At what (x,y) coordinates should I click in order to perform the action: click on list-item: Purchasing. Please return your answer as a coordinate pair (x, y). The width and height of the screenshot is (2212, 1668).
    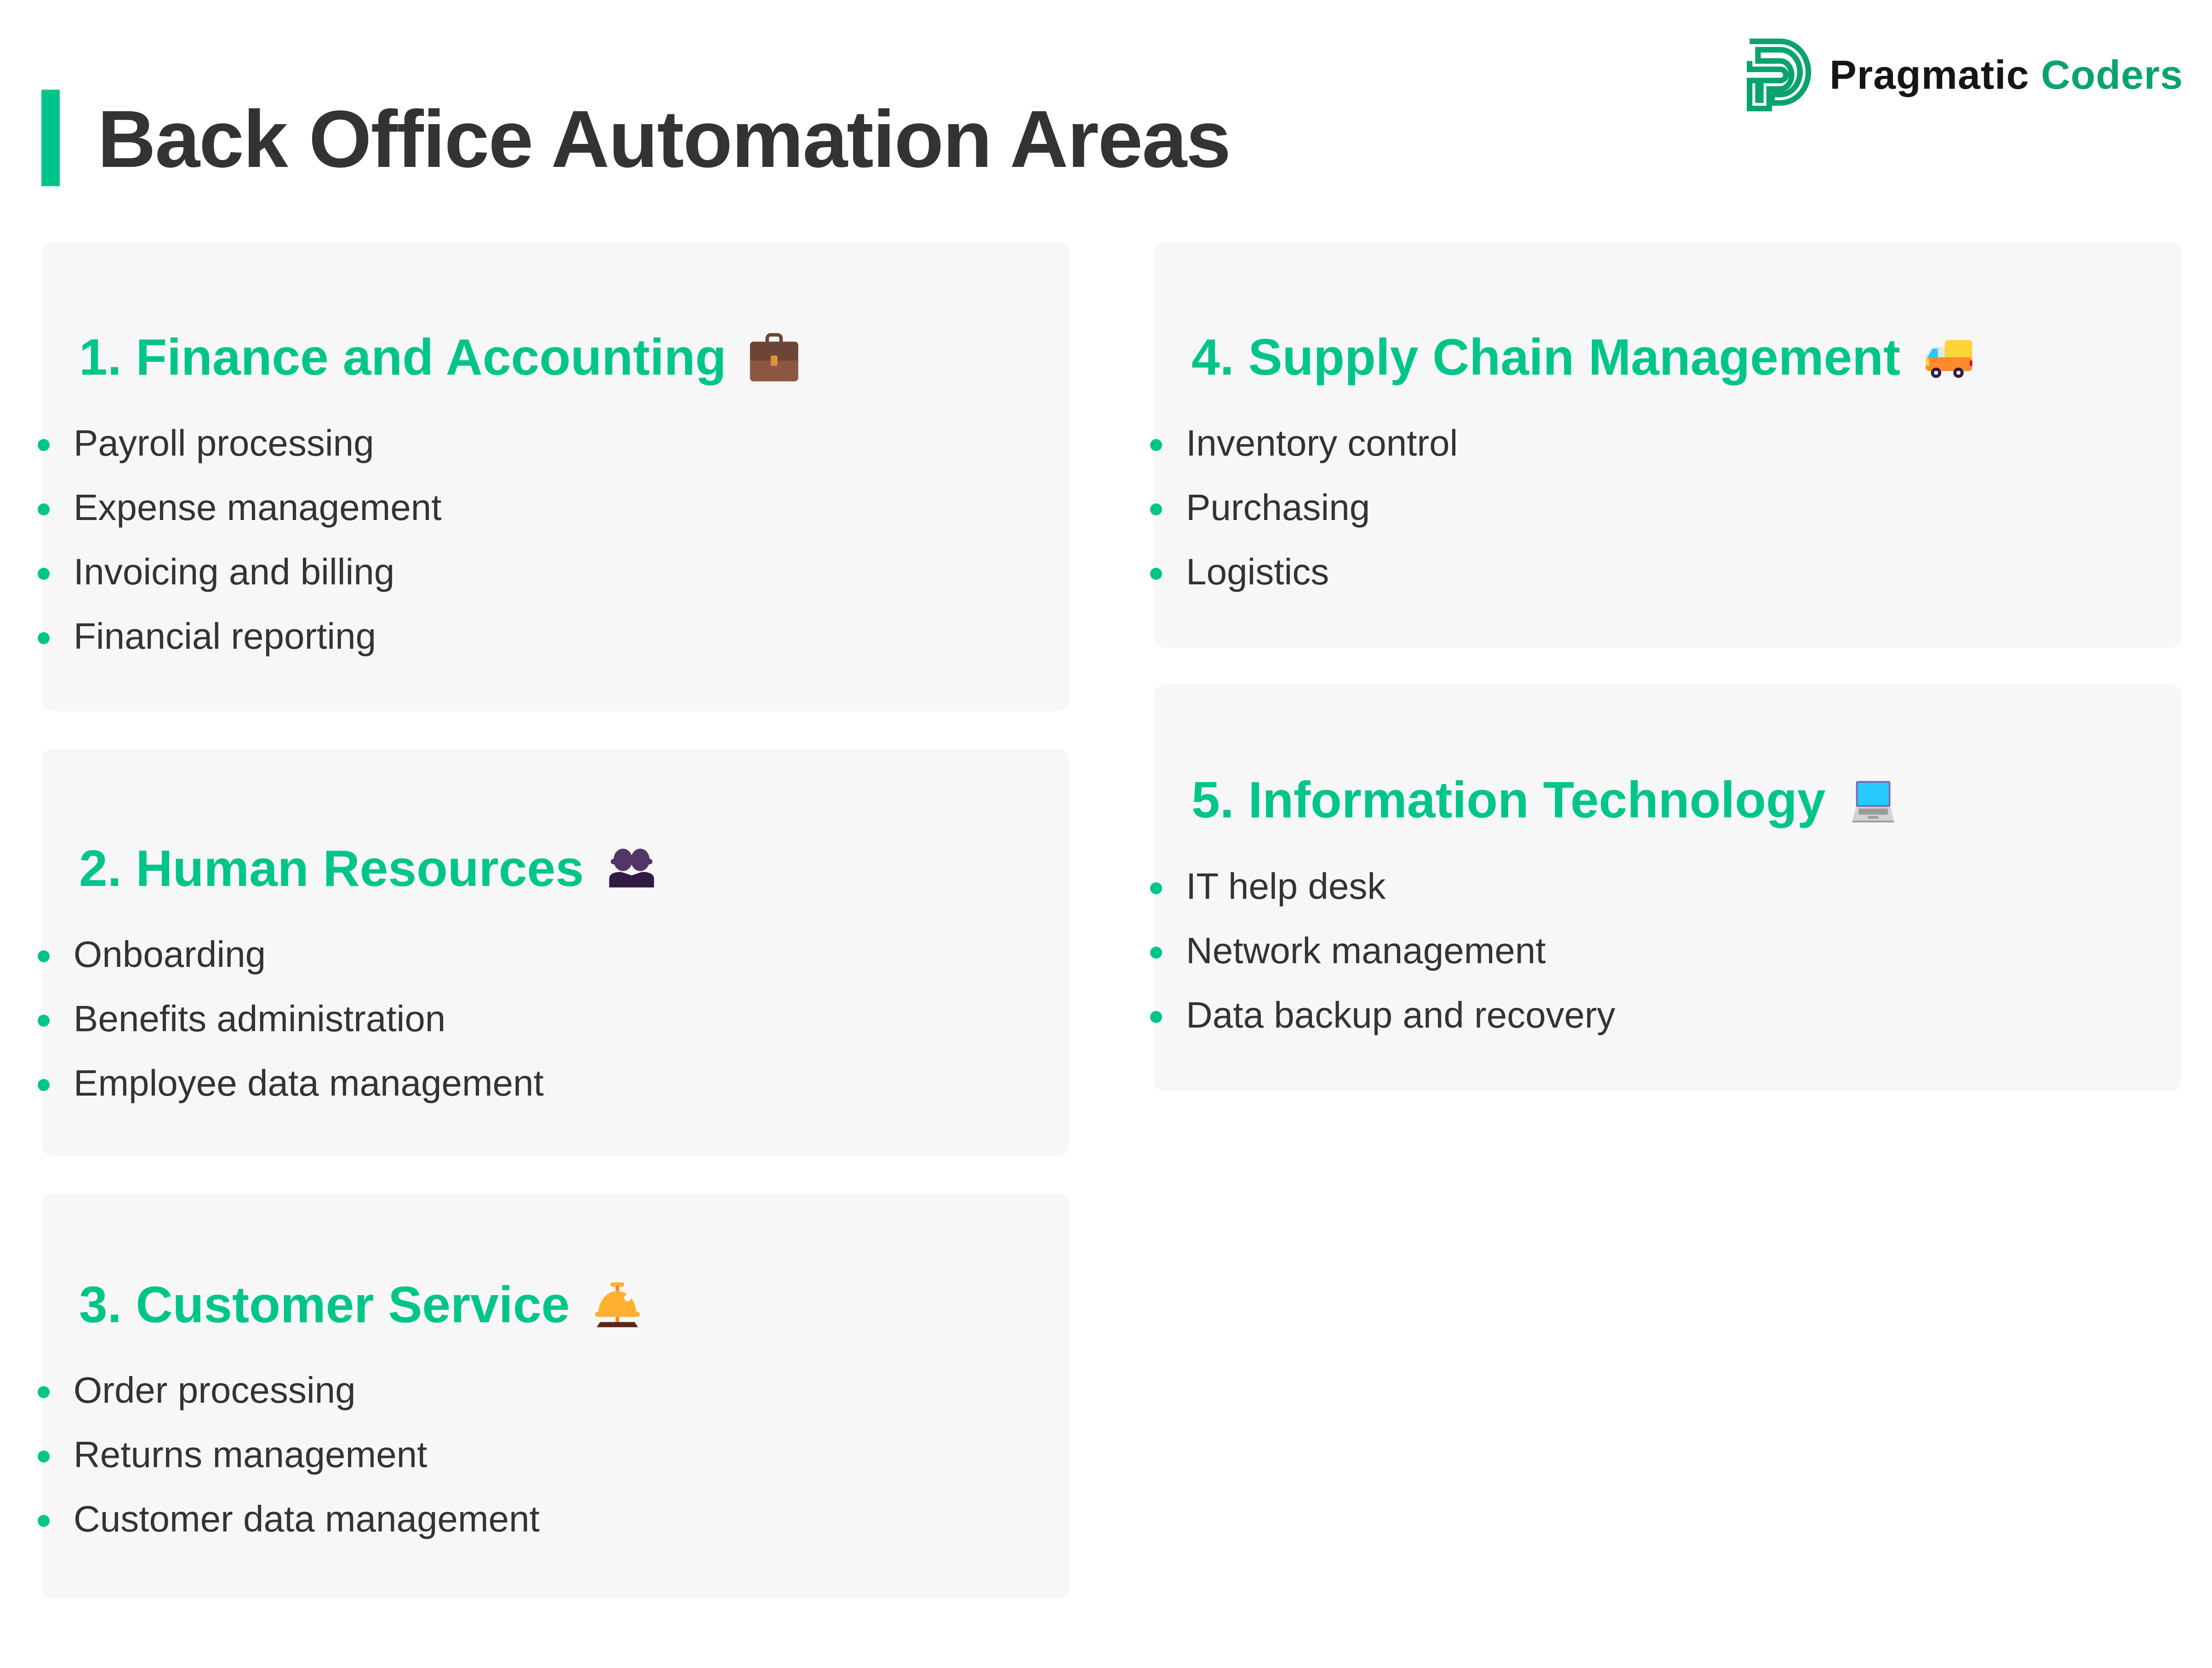
    Looking at the image, I should click on (1303, 507).